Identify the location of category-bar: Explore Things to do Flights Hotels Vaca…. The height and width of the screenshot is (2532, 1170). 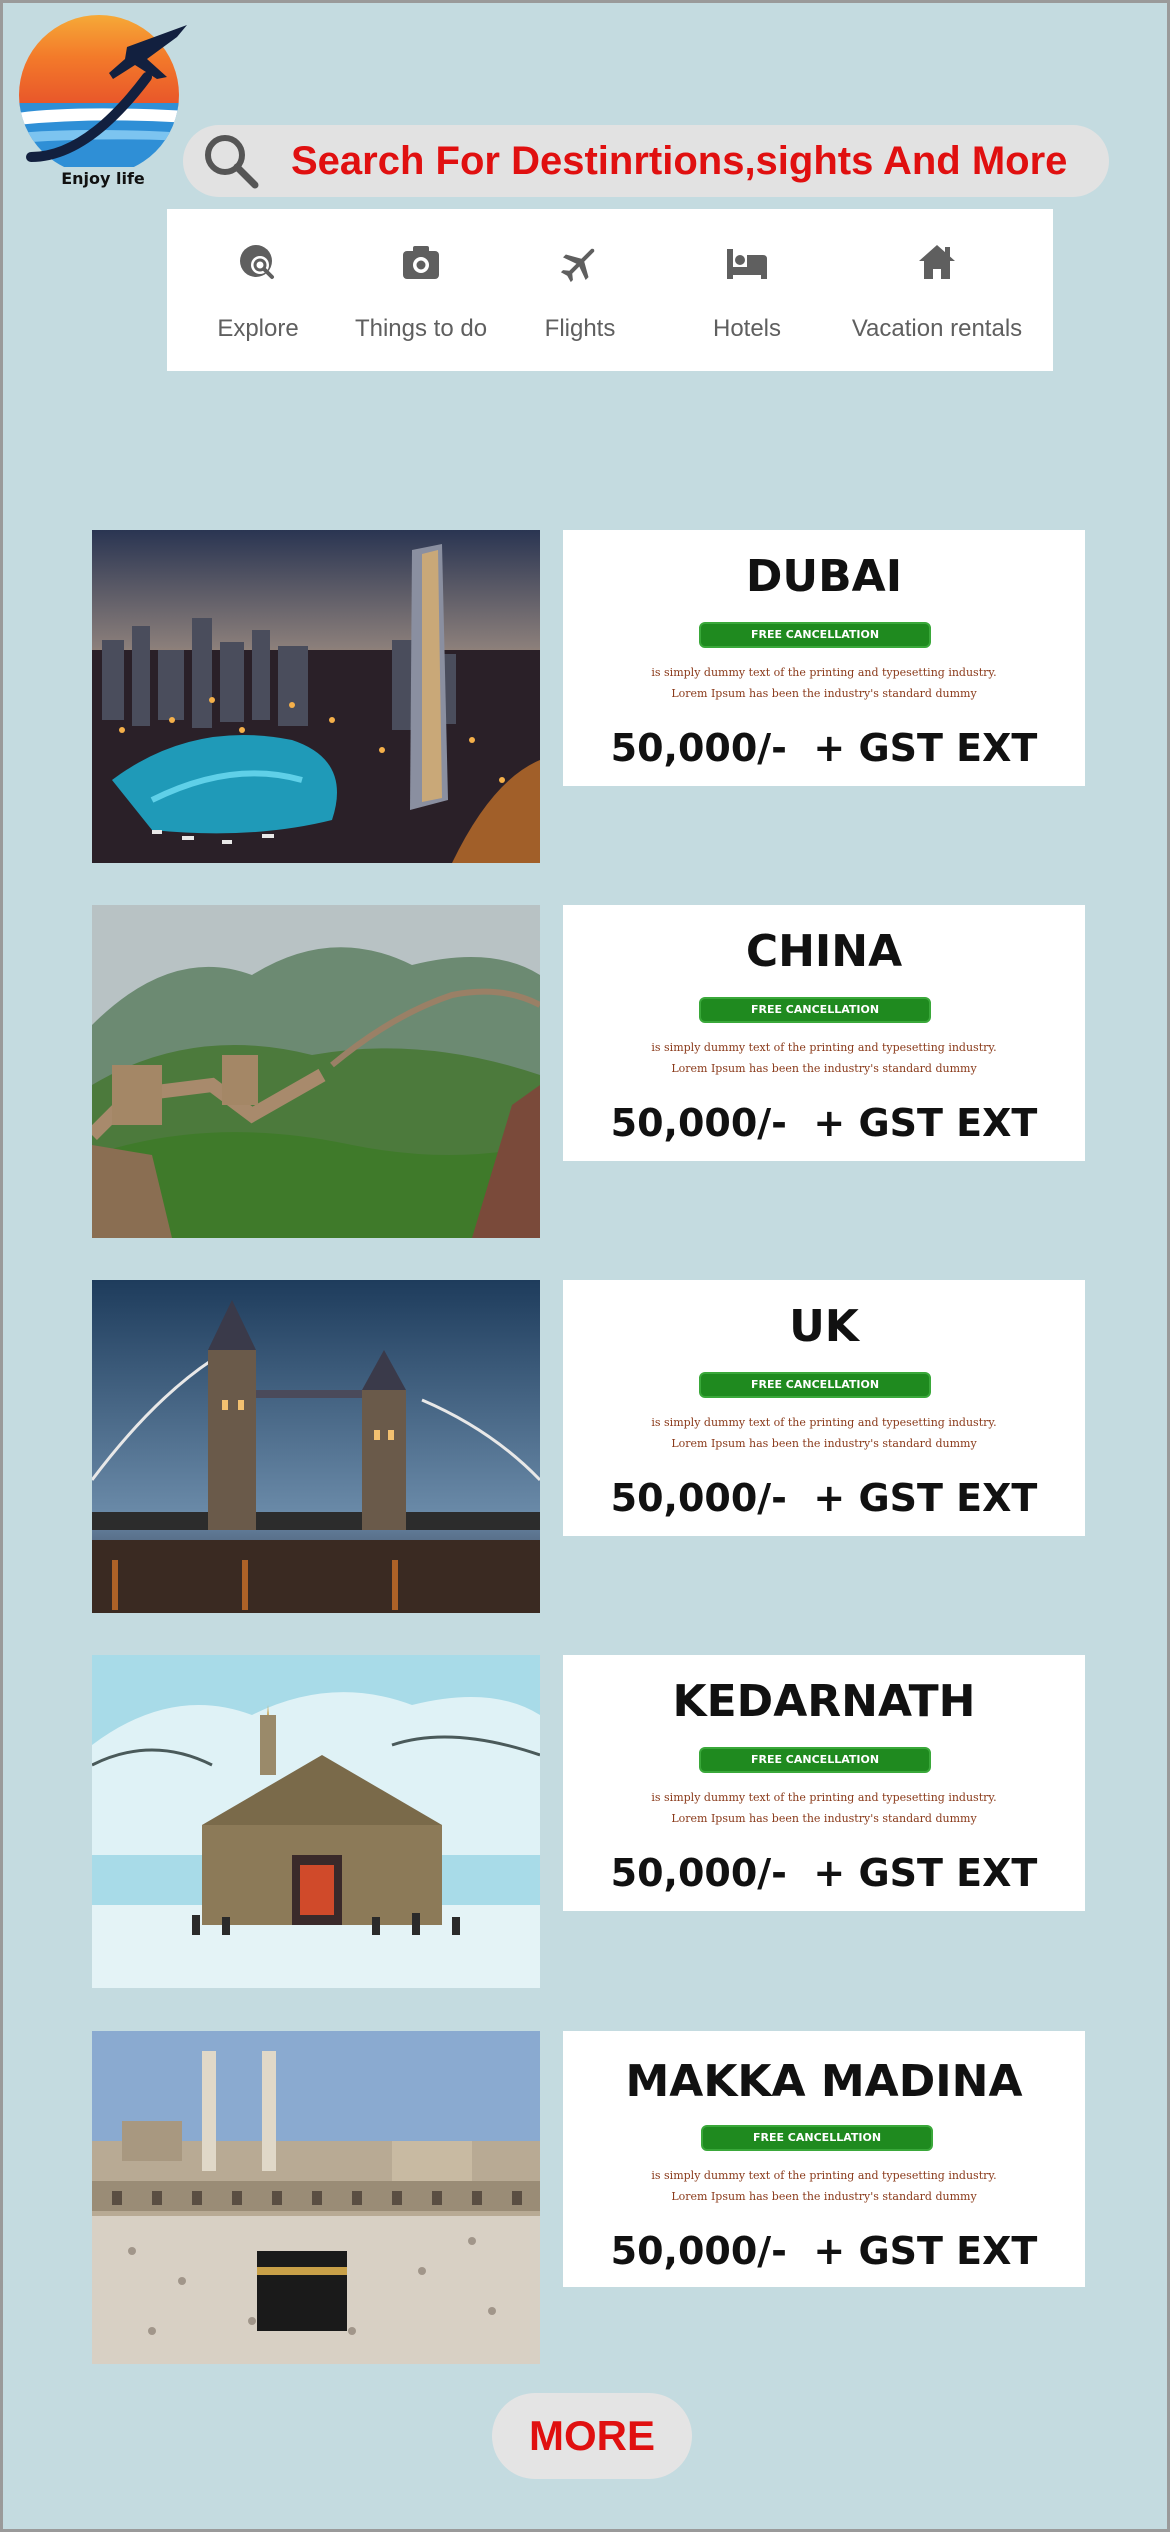
(610, 290).